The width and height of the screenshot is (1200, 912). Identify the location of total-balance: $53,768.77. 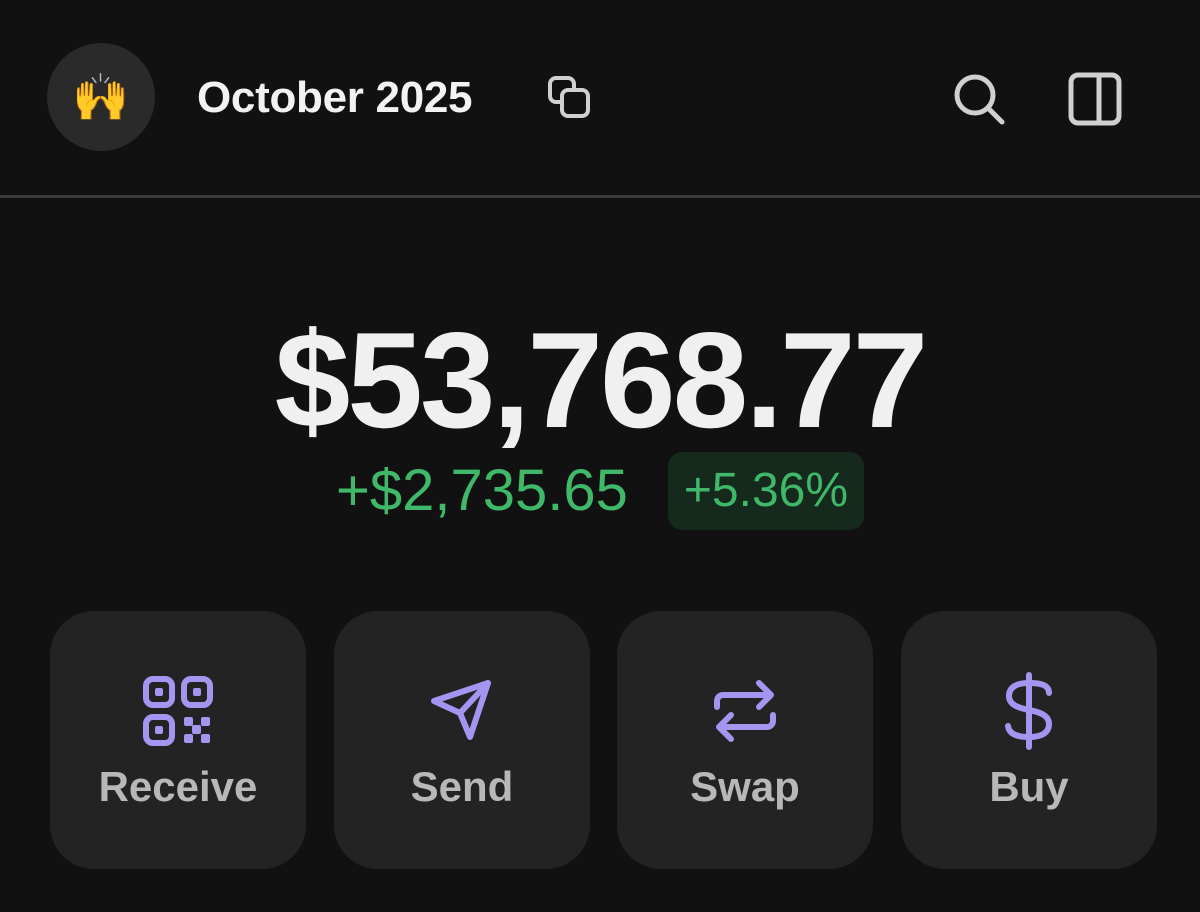
(601, 380).